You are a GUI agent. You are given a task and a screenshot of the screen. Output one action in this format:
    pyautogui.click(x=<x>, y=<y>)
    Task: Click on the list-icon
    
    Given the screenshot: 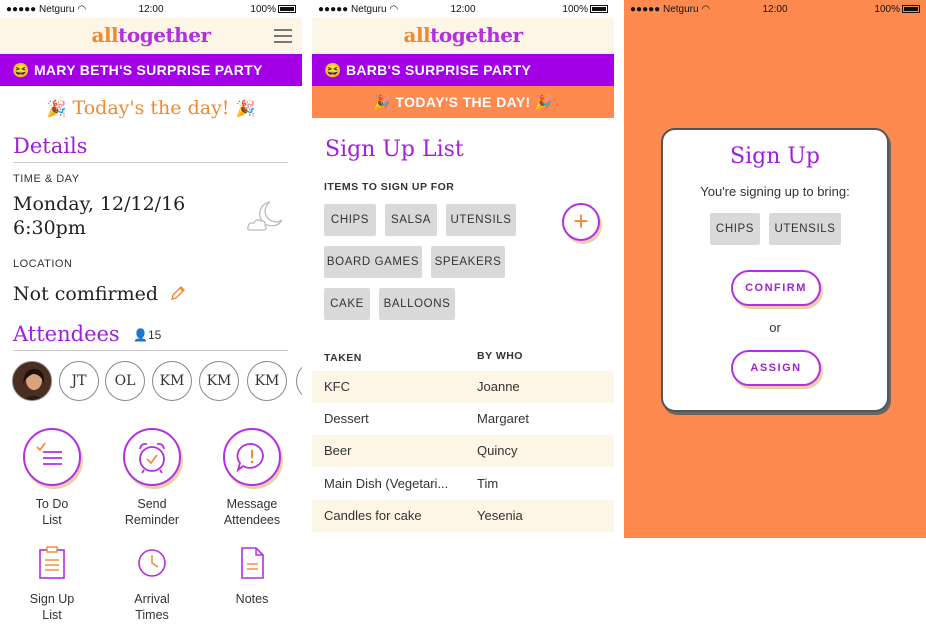 What is the action you would take?
    pyautogui.click(x=49, y=453)
    